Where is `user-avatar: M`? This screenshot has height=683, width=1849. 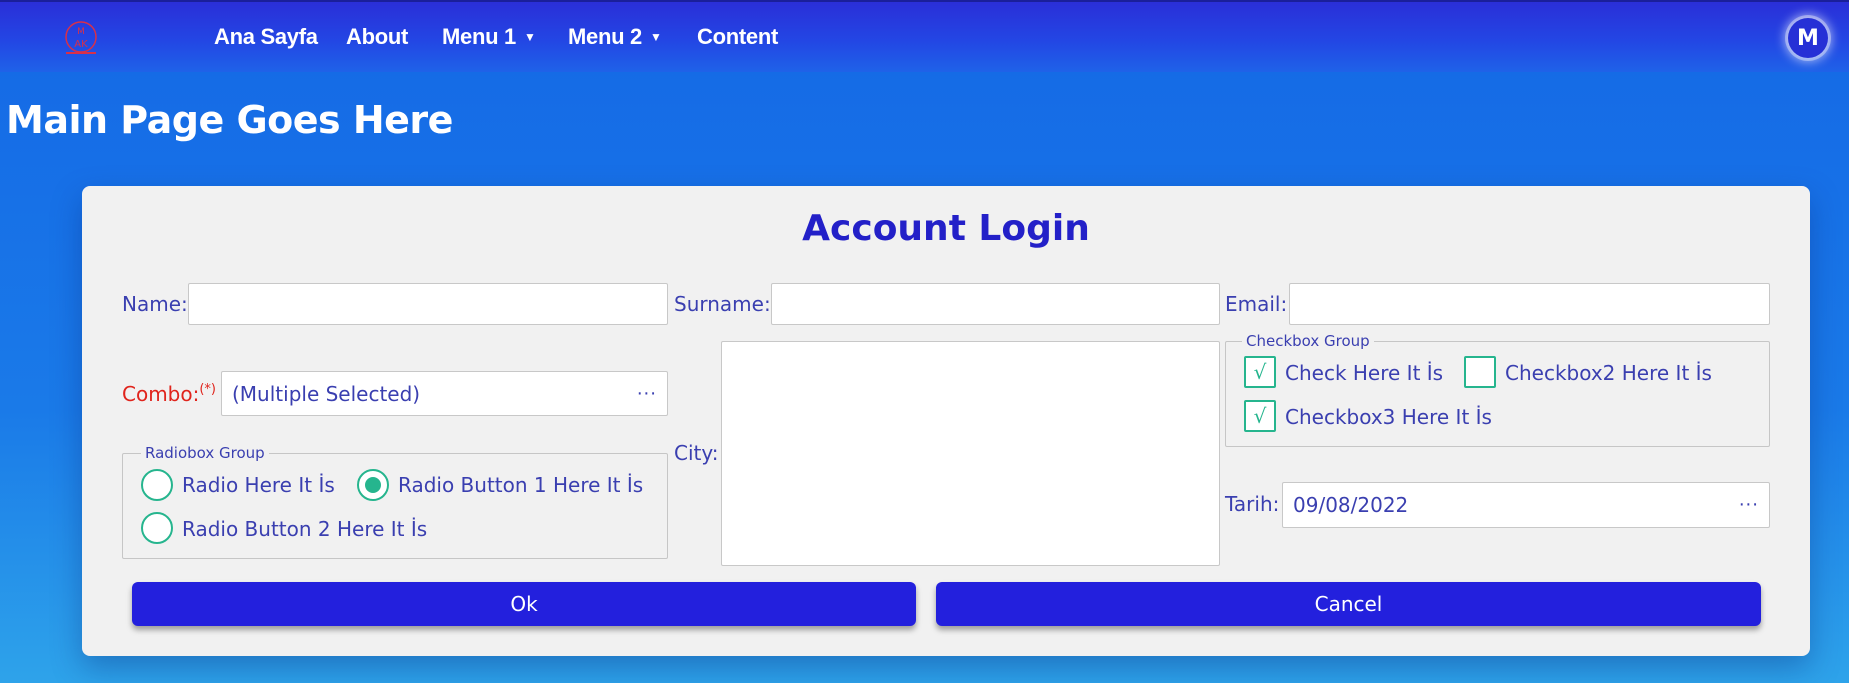
user-avatar: M is located at coordinates (1808, 38).